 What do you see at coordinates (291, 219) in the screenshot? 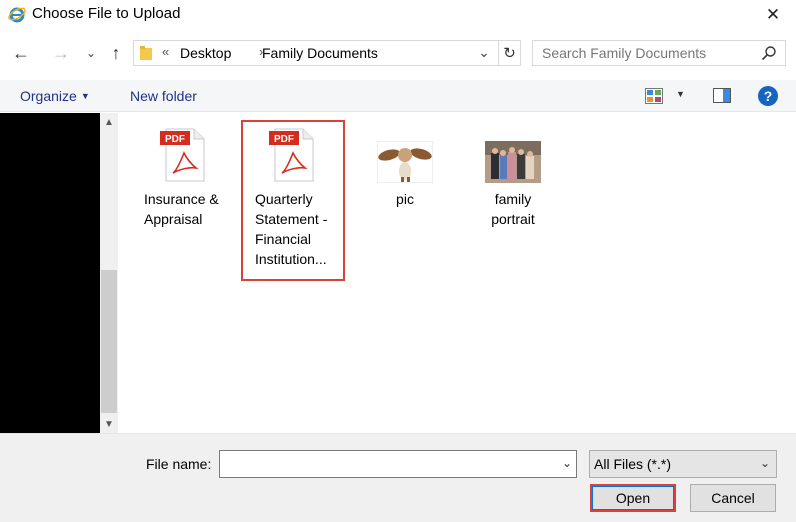
I see `file-name-line: Statement -` at bounding box center [291, 219].